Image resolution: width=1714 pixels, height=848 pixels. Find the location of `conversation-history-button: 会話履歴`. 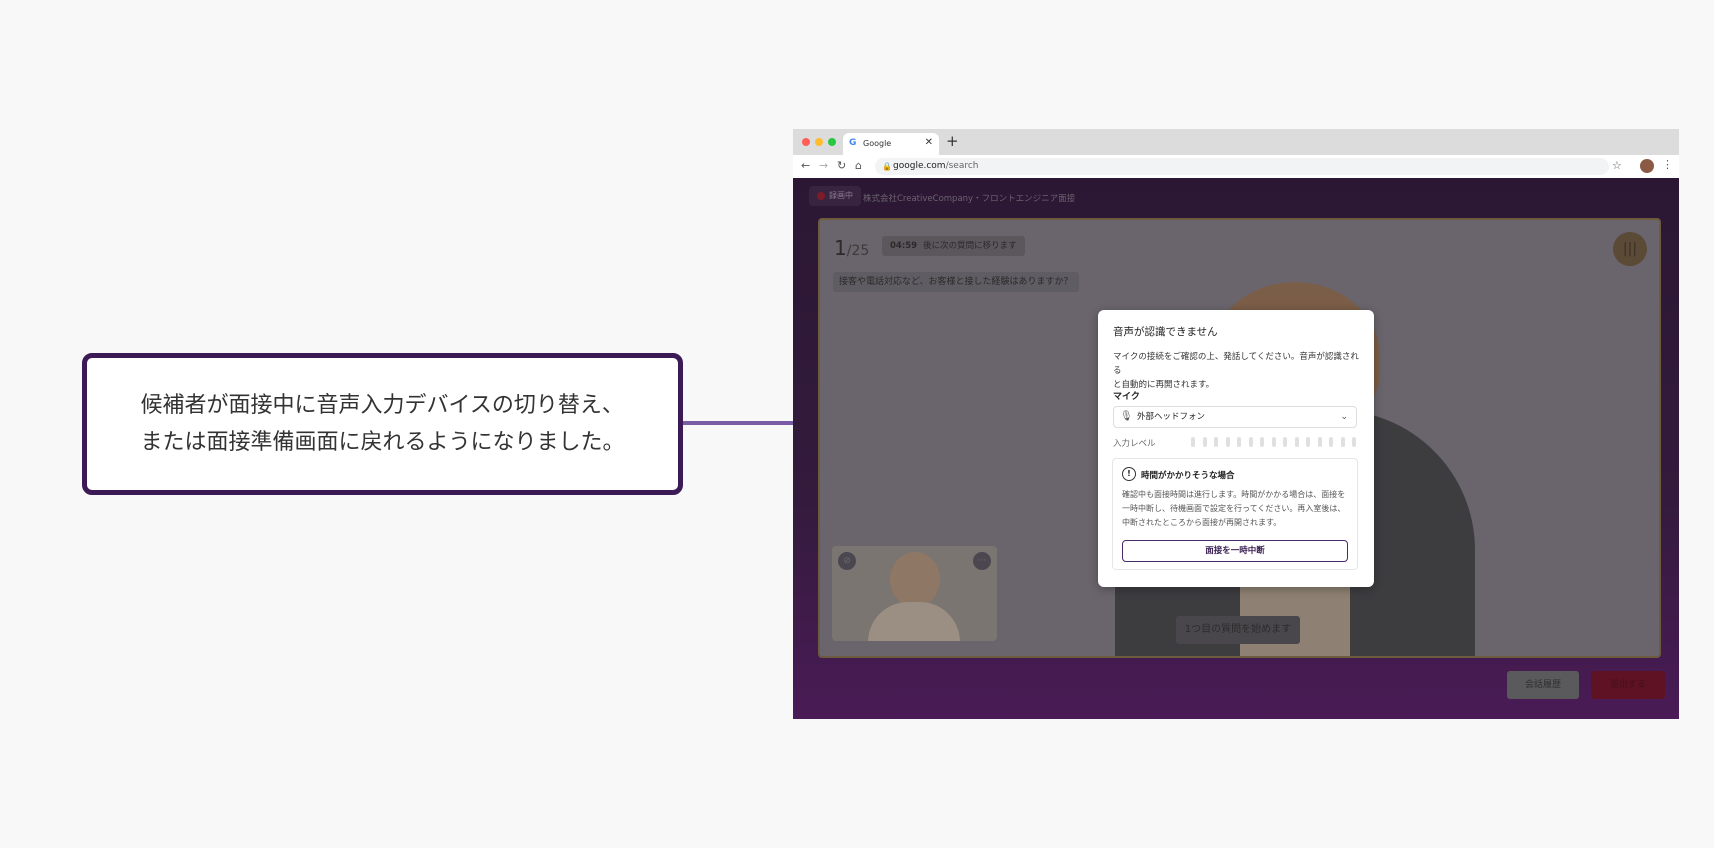

conversation-history-button: 会話履歴 is located at coordinates (1543, 685).